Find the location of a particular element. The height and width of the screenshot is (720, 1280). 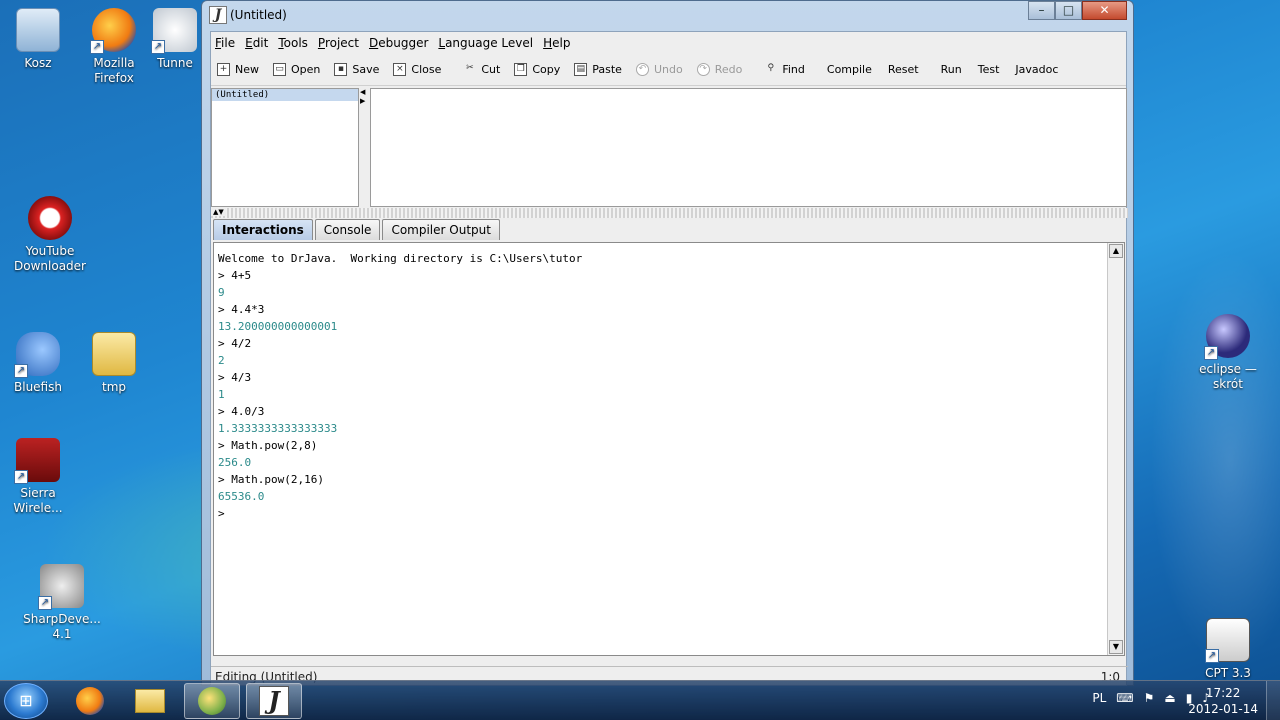

copy-icon: ❐ is located at coordinates (521, 69).